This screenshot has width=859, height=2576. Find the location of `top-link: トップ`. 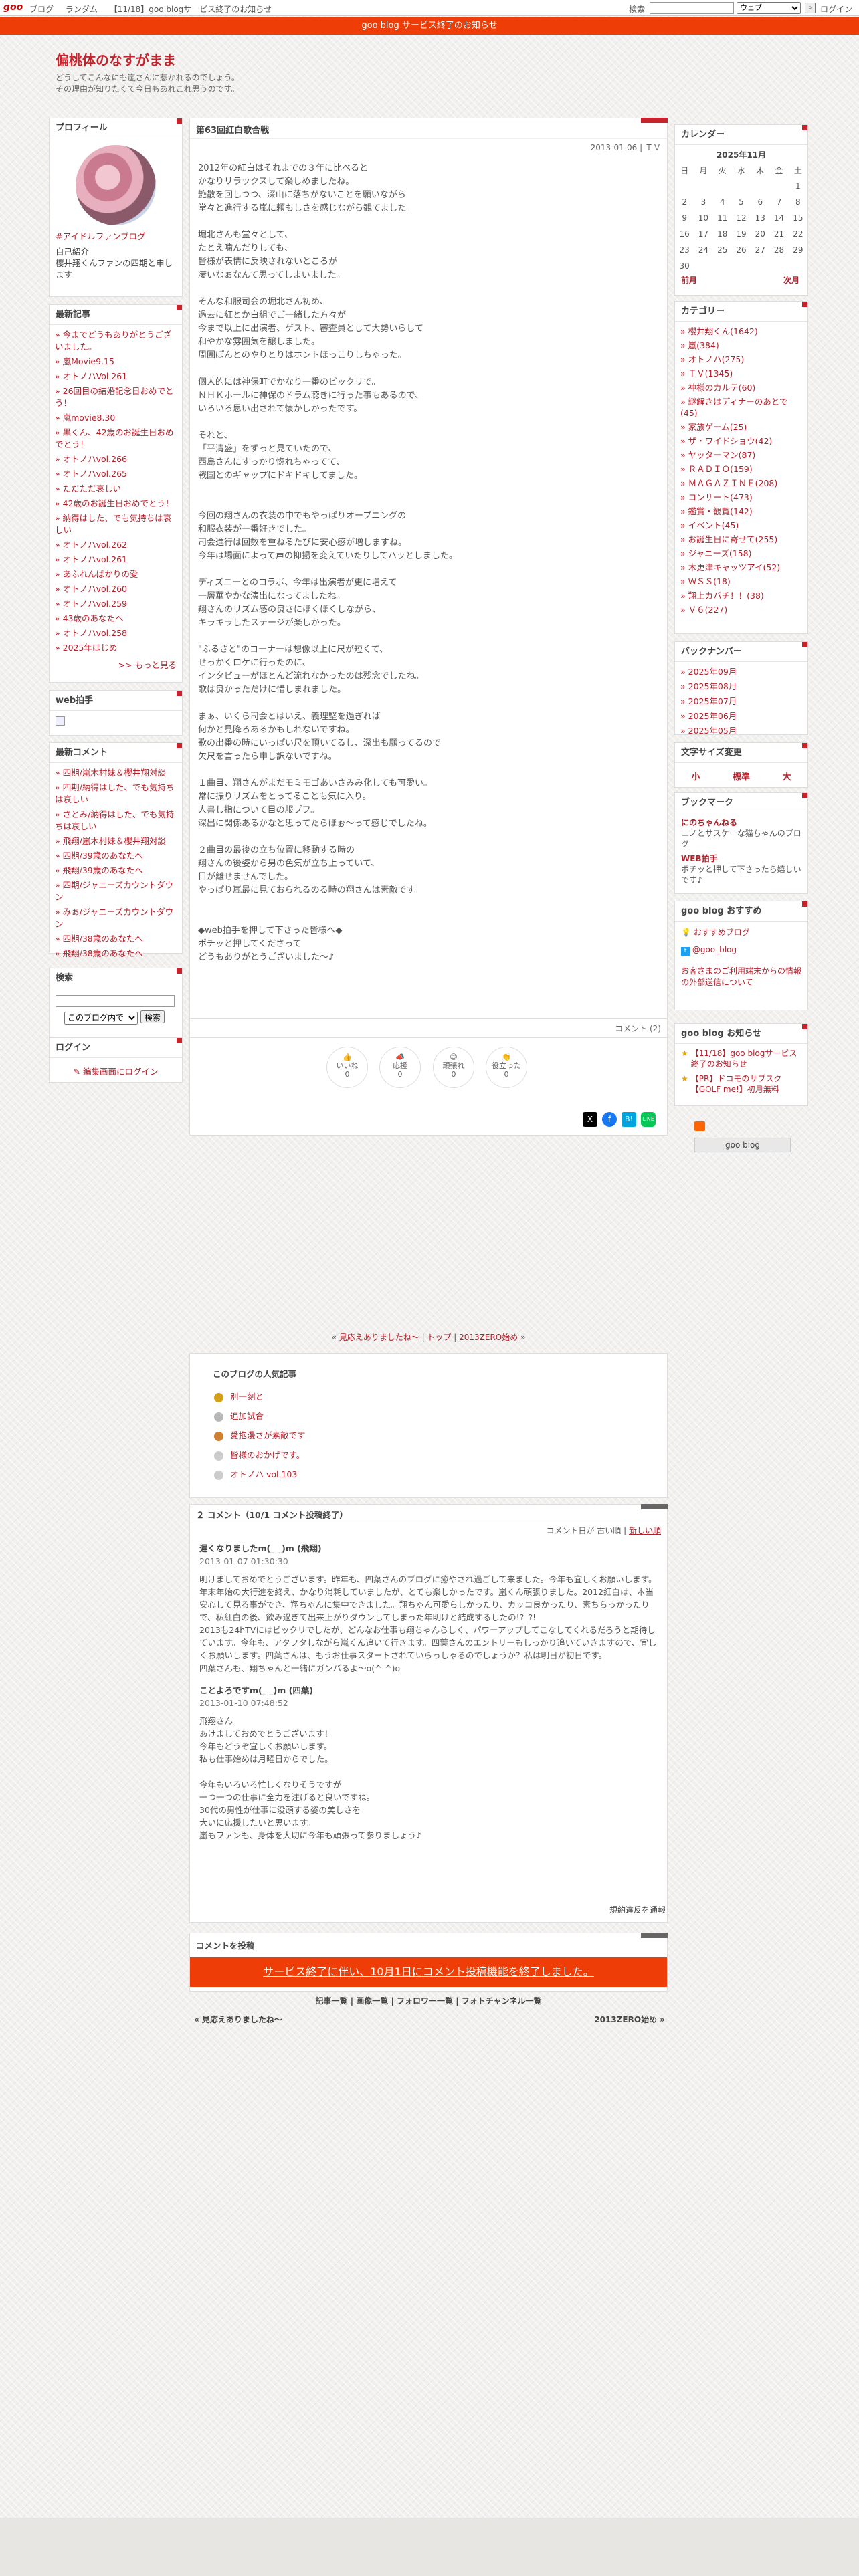

top-link: トップ is located at coordinates (439, 1337).